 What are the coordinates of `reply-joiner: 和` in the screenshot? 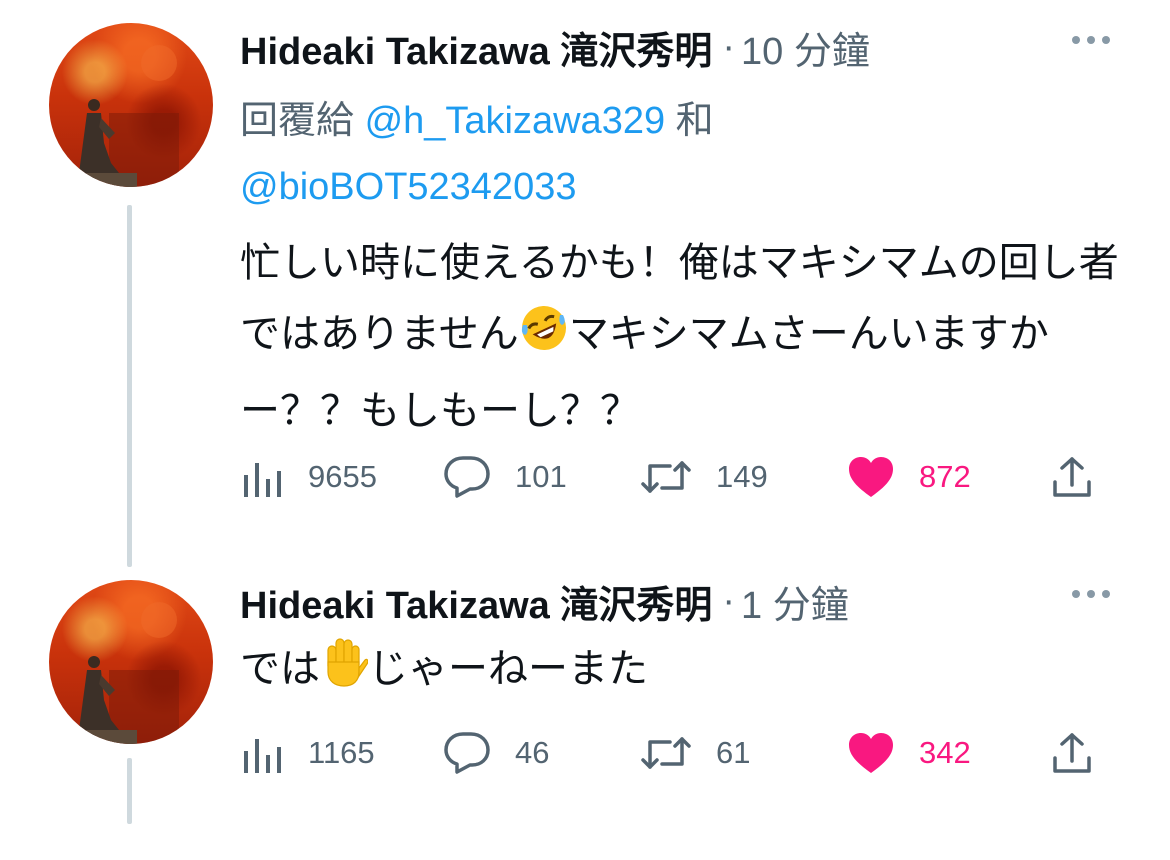 It's located at (689, 121).